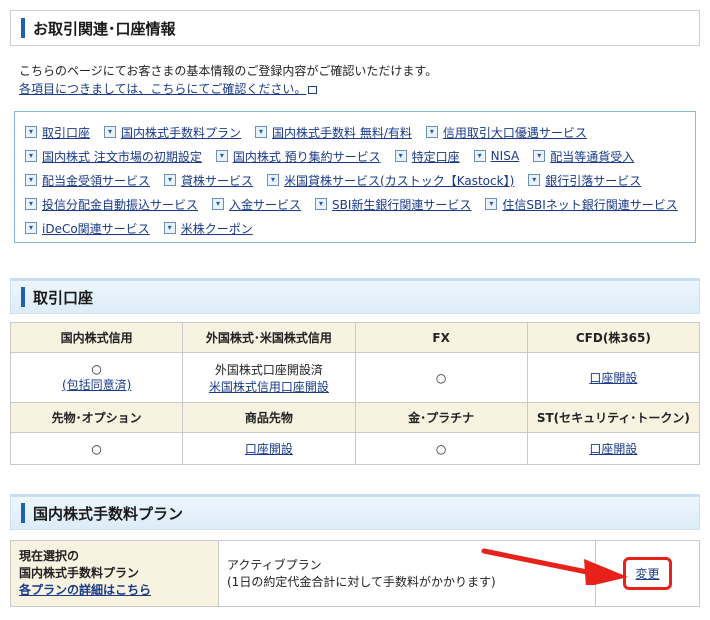 This screenshot has width=710, height=620. What do you see at coordinates (436, 156) in the screenshot?
I see `section-link-label: 特定口座` at bounding box center [436, 156].